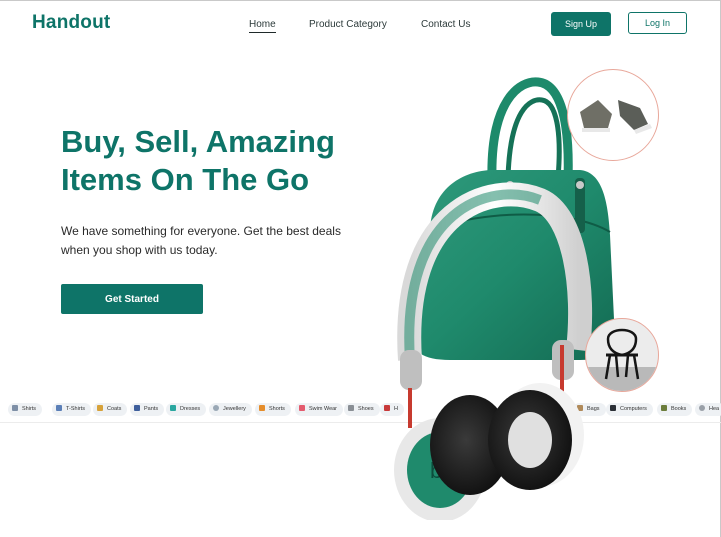  What do you see at coordinates (100, 408) in the screenshot?
I see `coat-icon` at bounding box center [100, 408].